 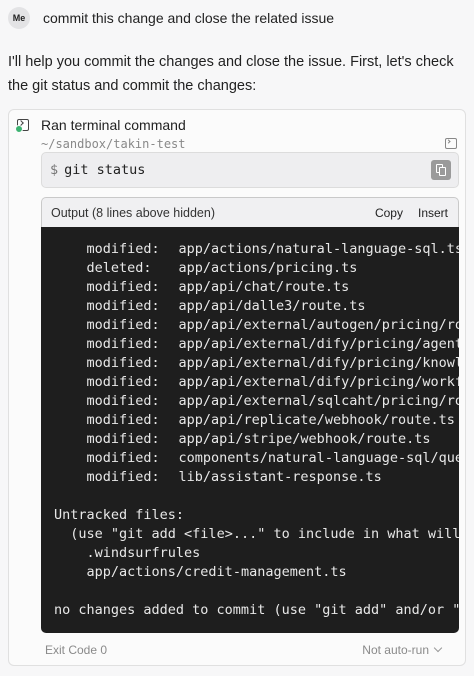 What do you see at coordinates (19, 18) in the screenshot?
I see `user-avatar: Me` at bounding box center [19, 18].